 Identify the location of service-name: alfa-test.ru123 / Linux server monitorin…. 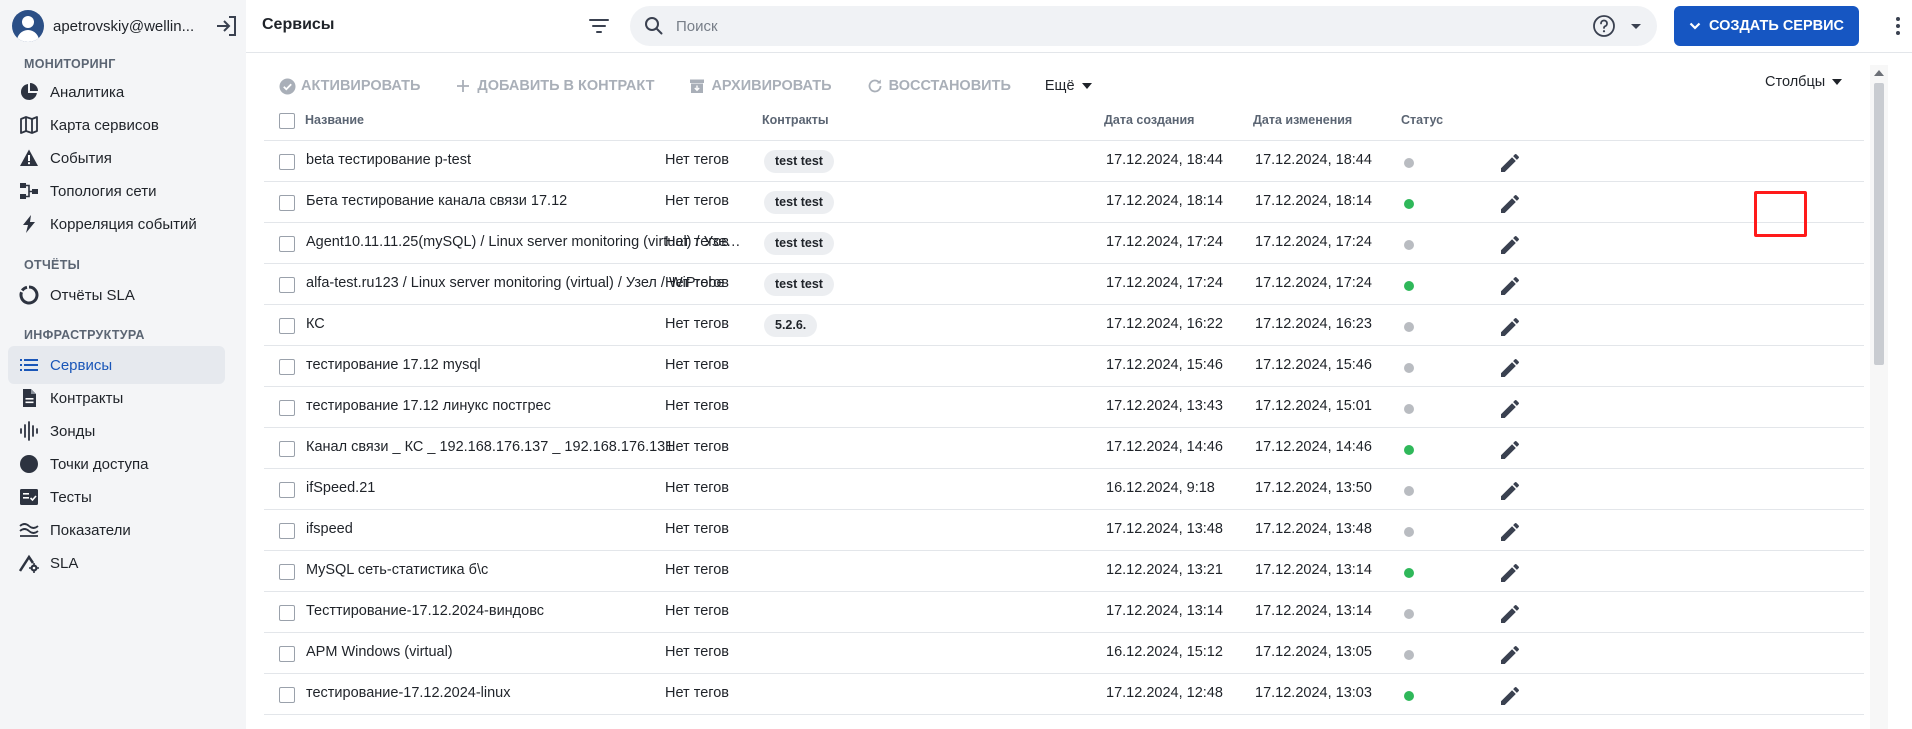
(515, 283).